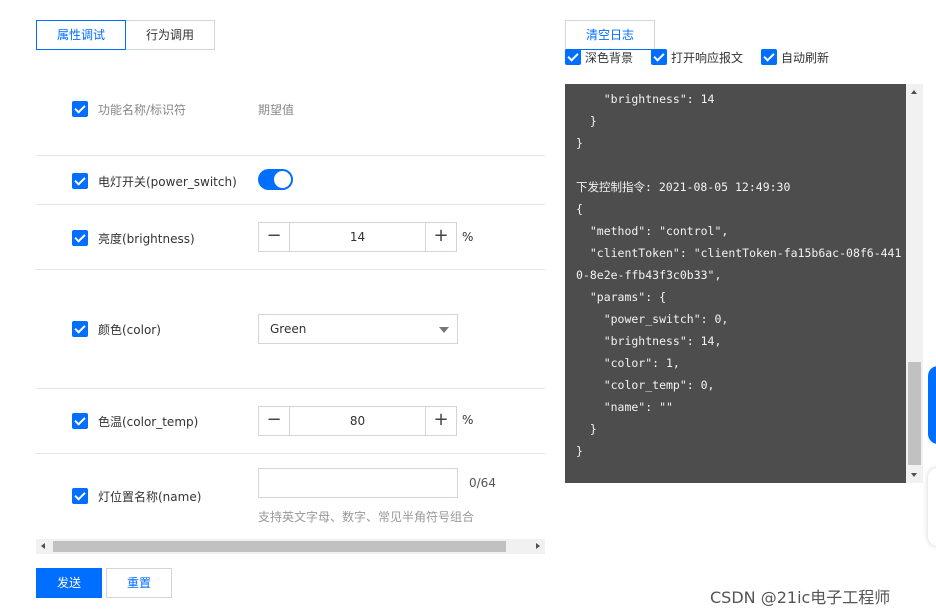 This screenshot has width=936, height=614. I want to click on color-checkbox, so click(80, 329).